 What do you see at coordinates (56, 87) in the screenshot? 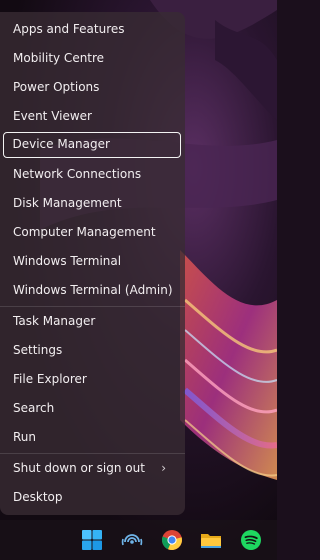
I see `menu-item-label: Power Options` at bounding box center [56, 87].